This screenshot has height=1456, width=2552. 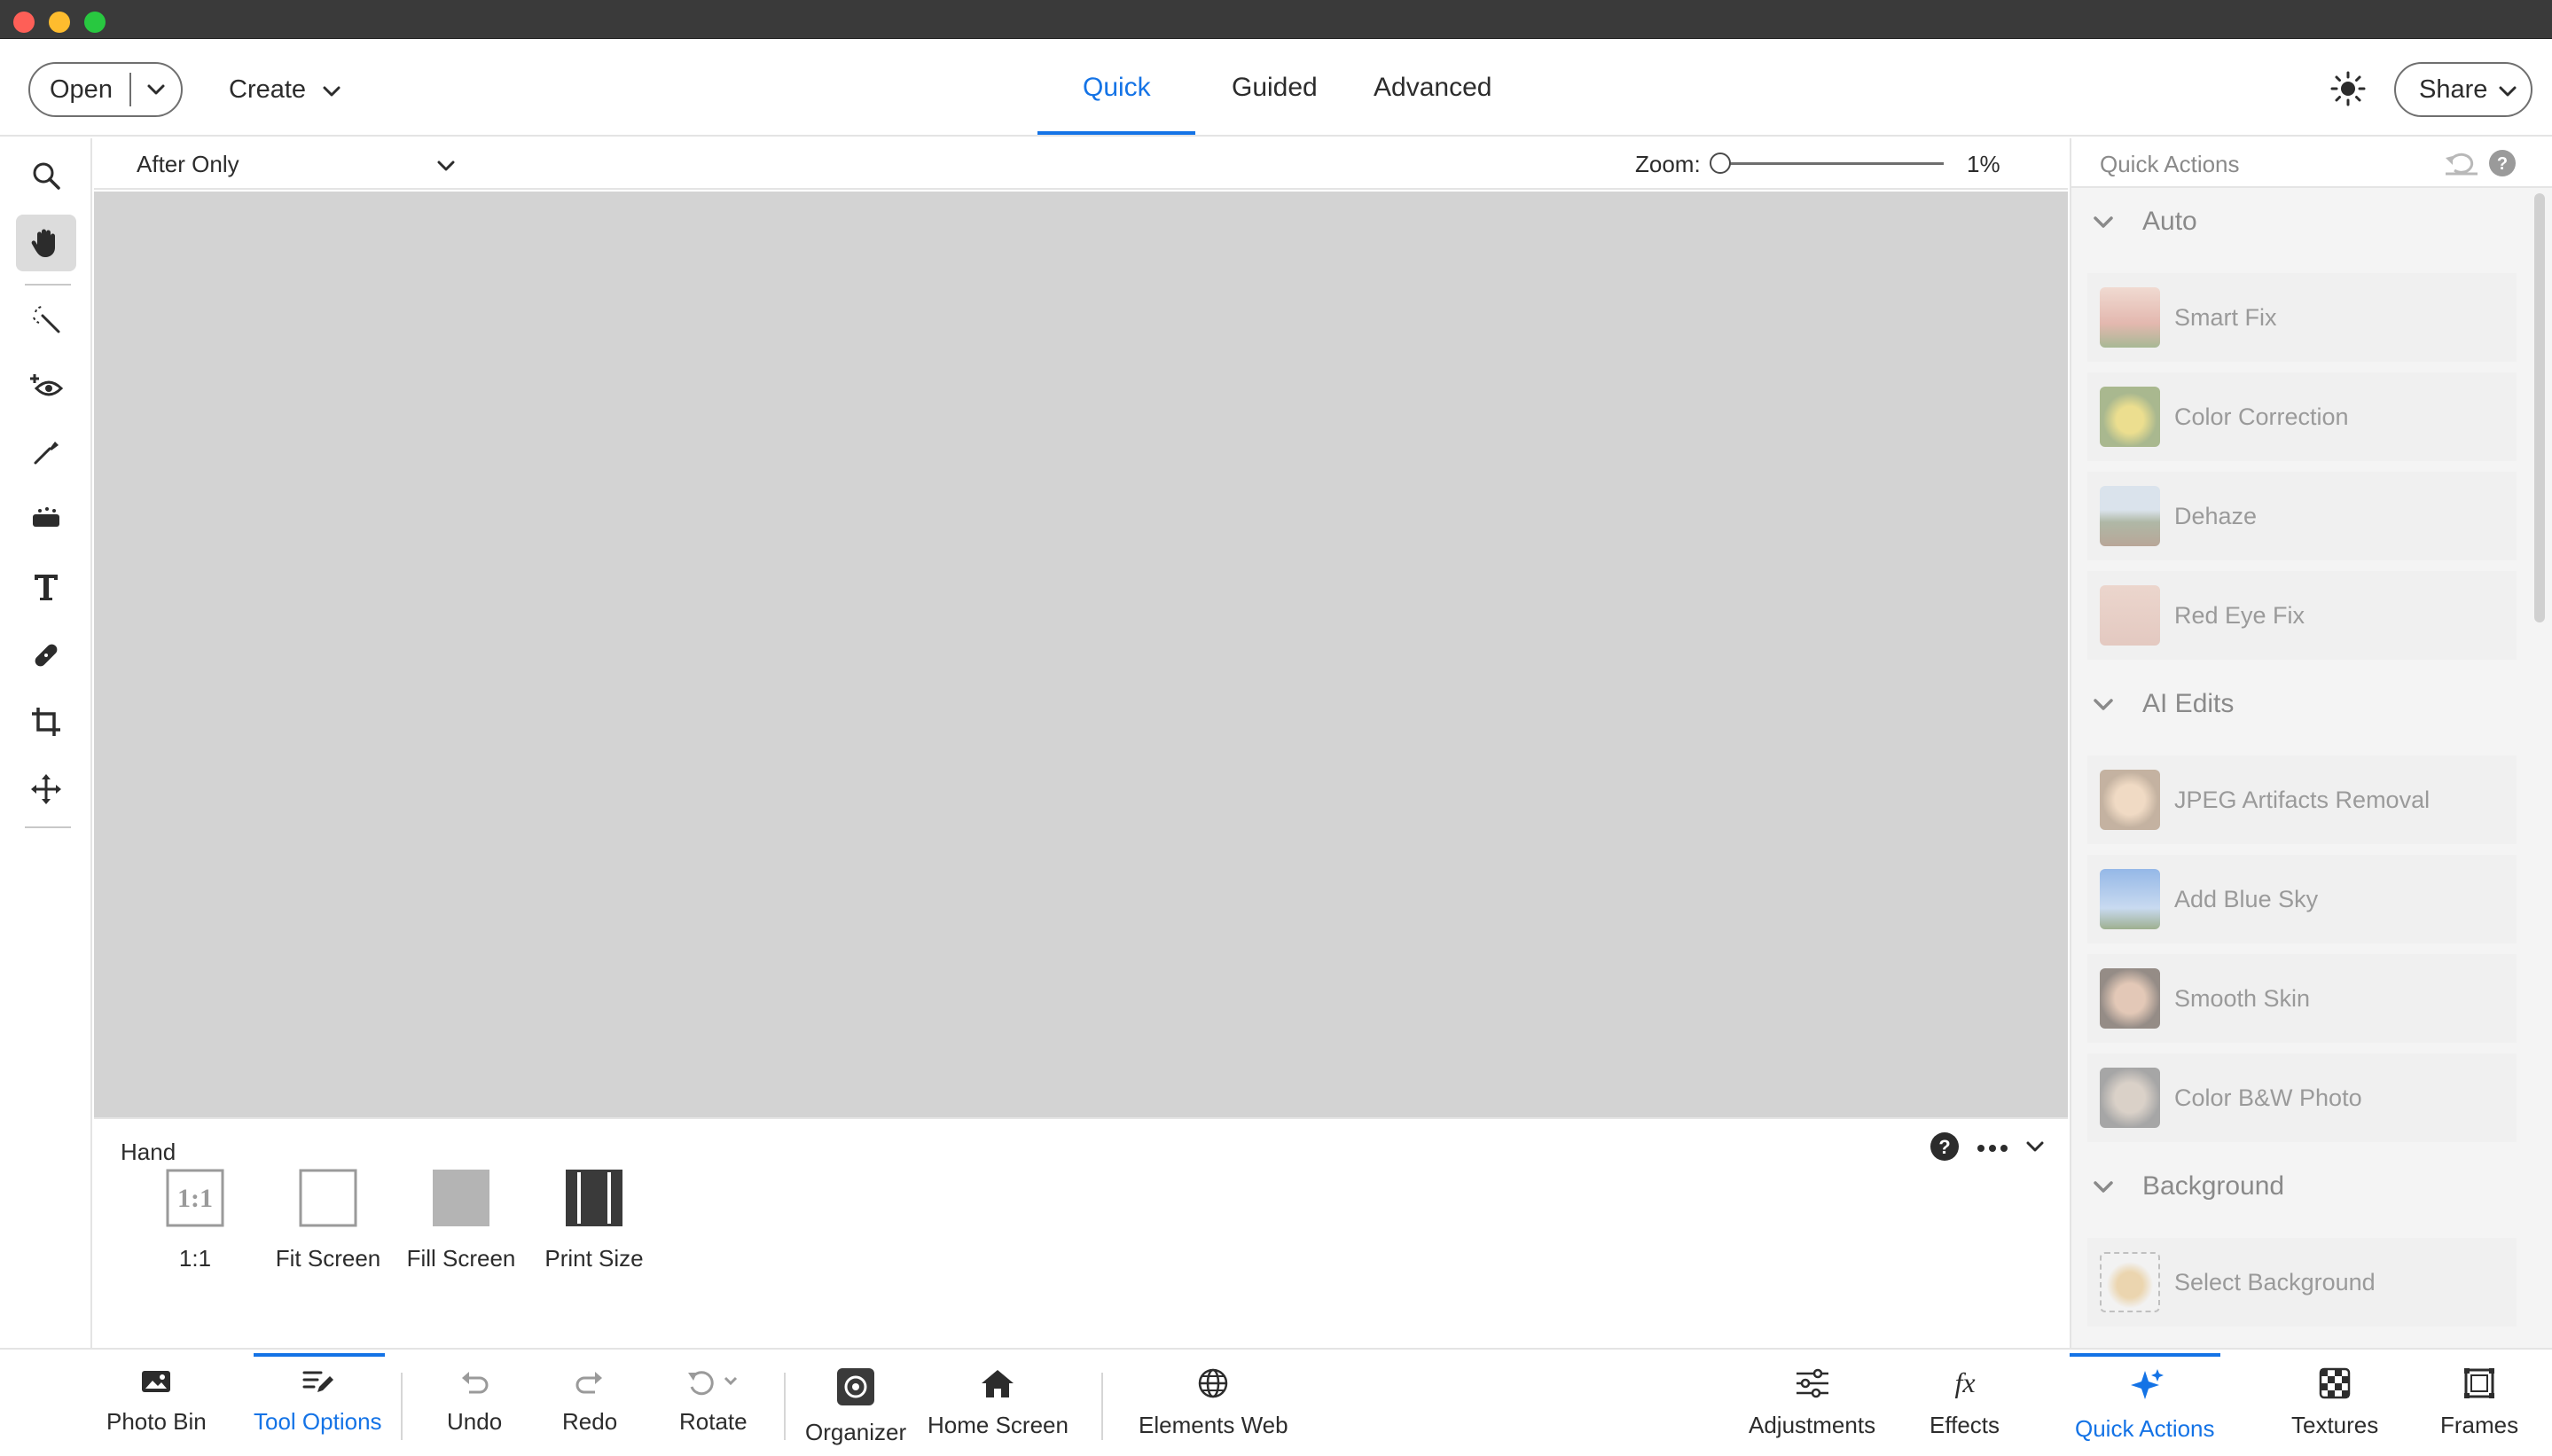 I want to click on tool-options-button: Tool Options, so click(x=318, y=1401).